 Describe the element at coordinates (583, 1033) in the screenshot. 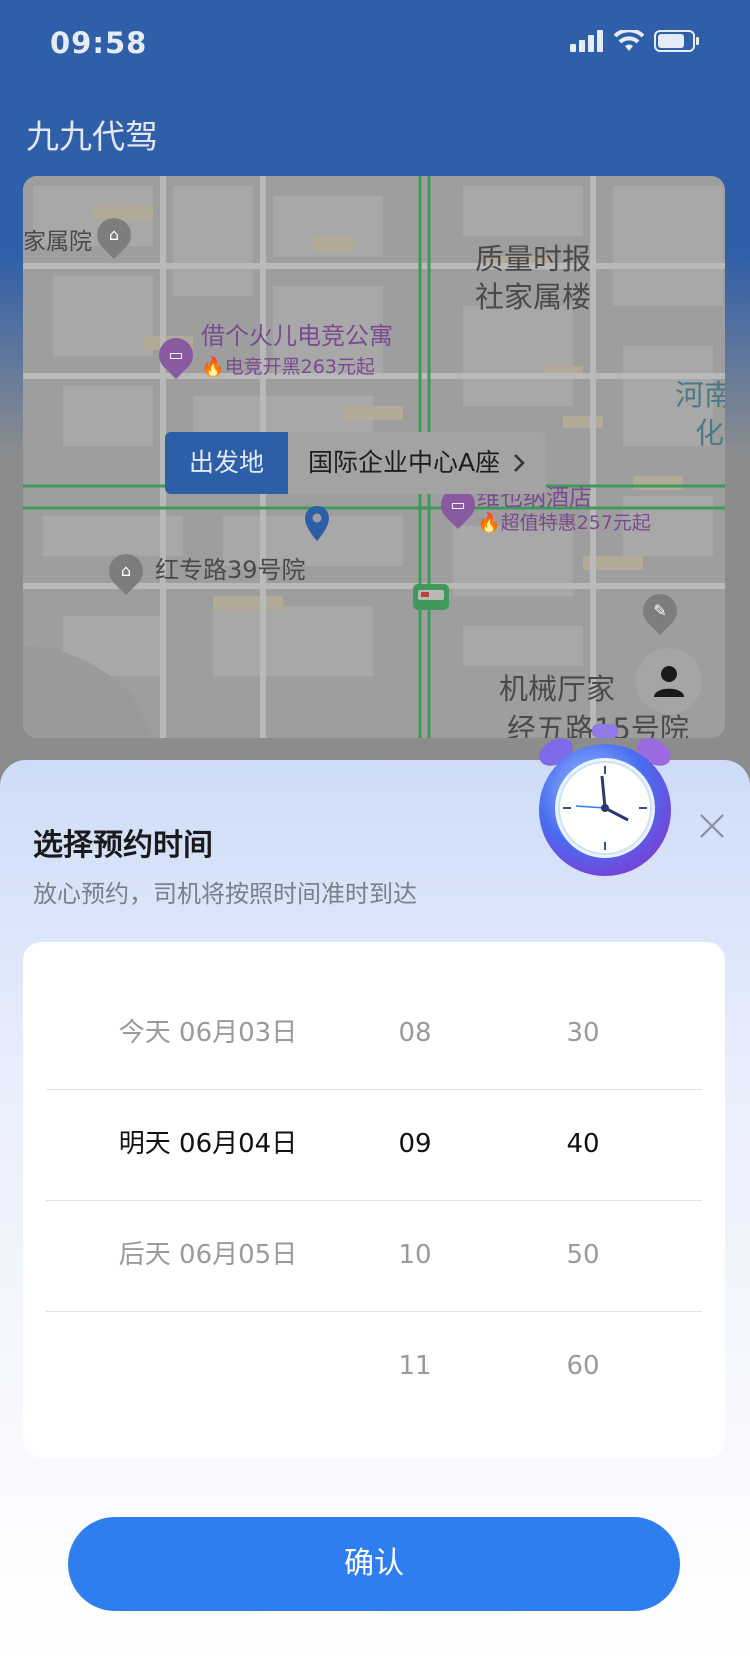

I see `picker-minute: 30` at that location.